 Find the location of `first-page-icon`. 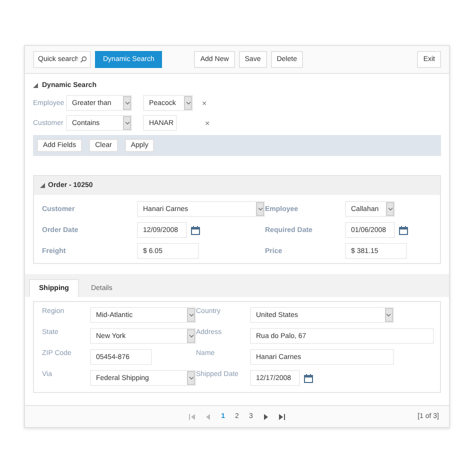

first-page-icon is located at coordinates (192, 417).